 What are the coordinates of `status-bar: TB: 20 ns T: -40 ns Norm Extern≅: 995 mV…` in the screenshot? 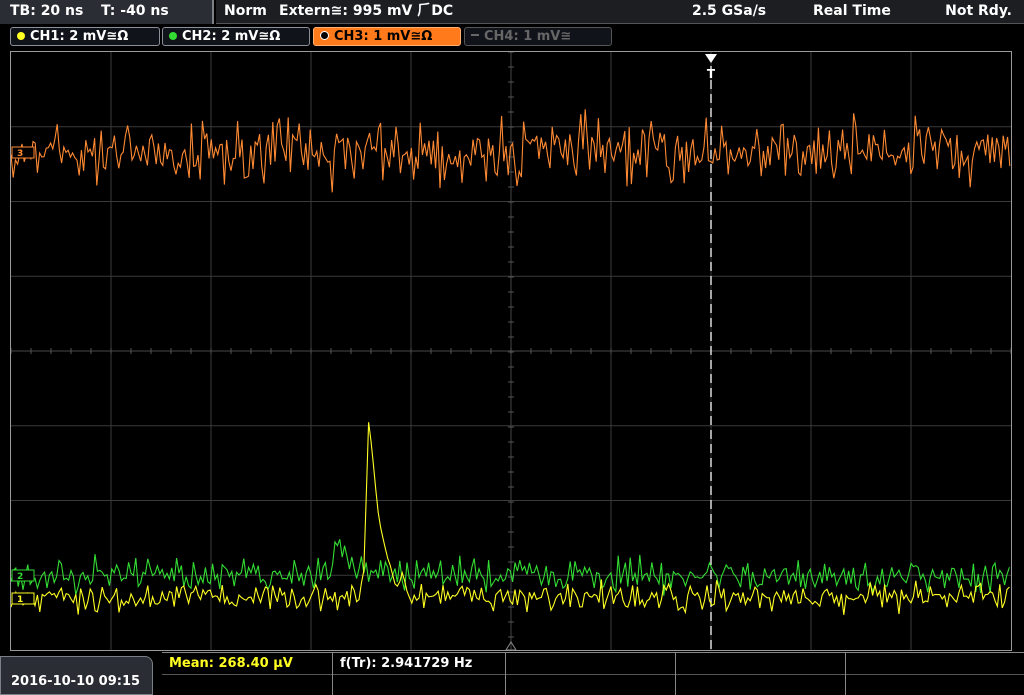 It's located at (512, 12).